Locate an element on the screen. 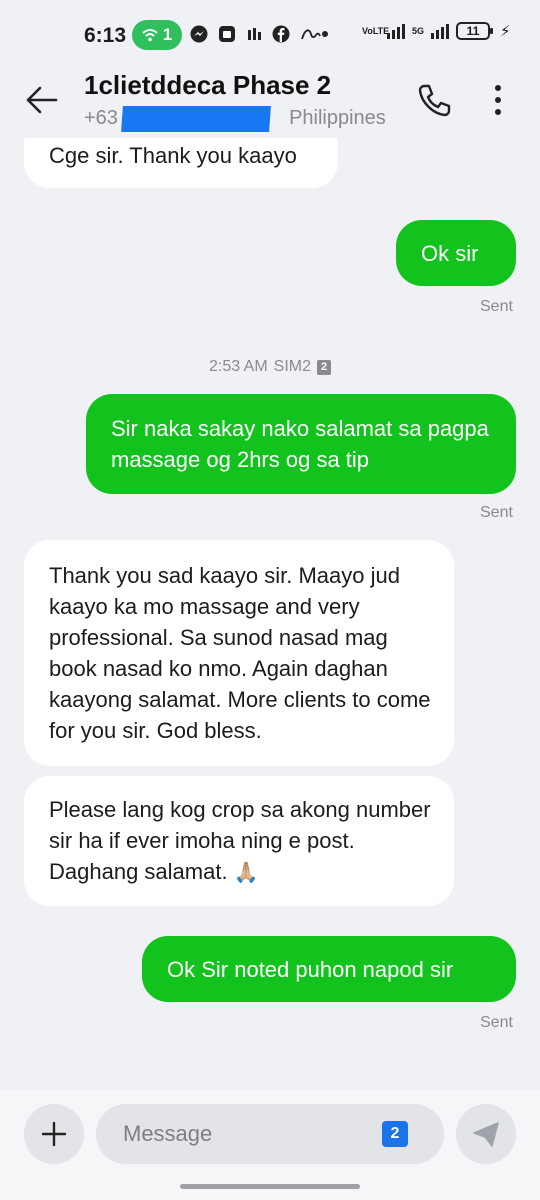  send-icon is located at coordinates (486, 1134).